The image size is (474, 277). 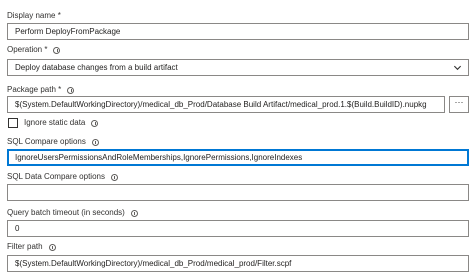 What do you see at coordinates (238, 228) in the screenshot?
I see `query-batch-timeout-input: 0` at bounding box center [238, 228].